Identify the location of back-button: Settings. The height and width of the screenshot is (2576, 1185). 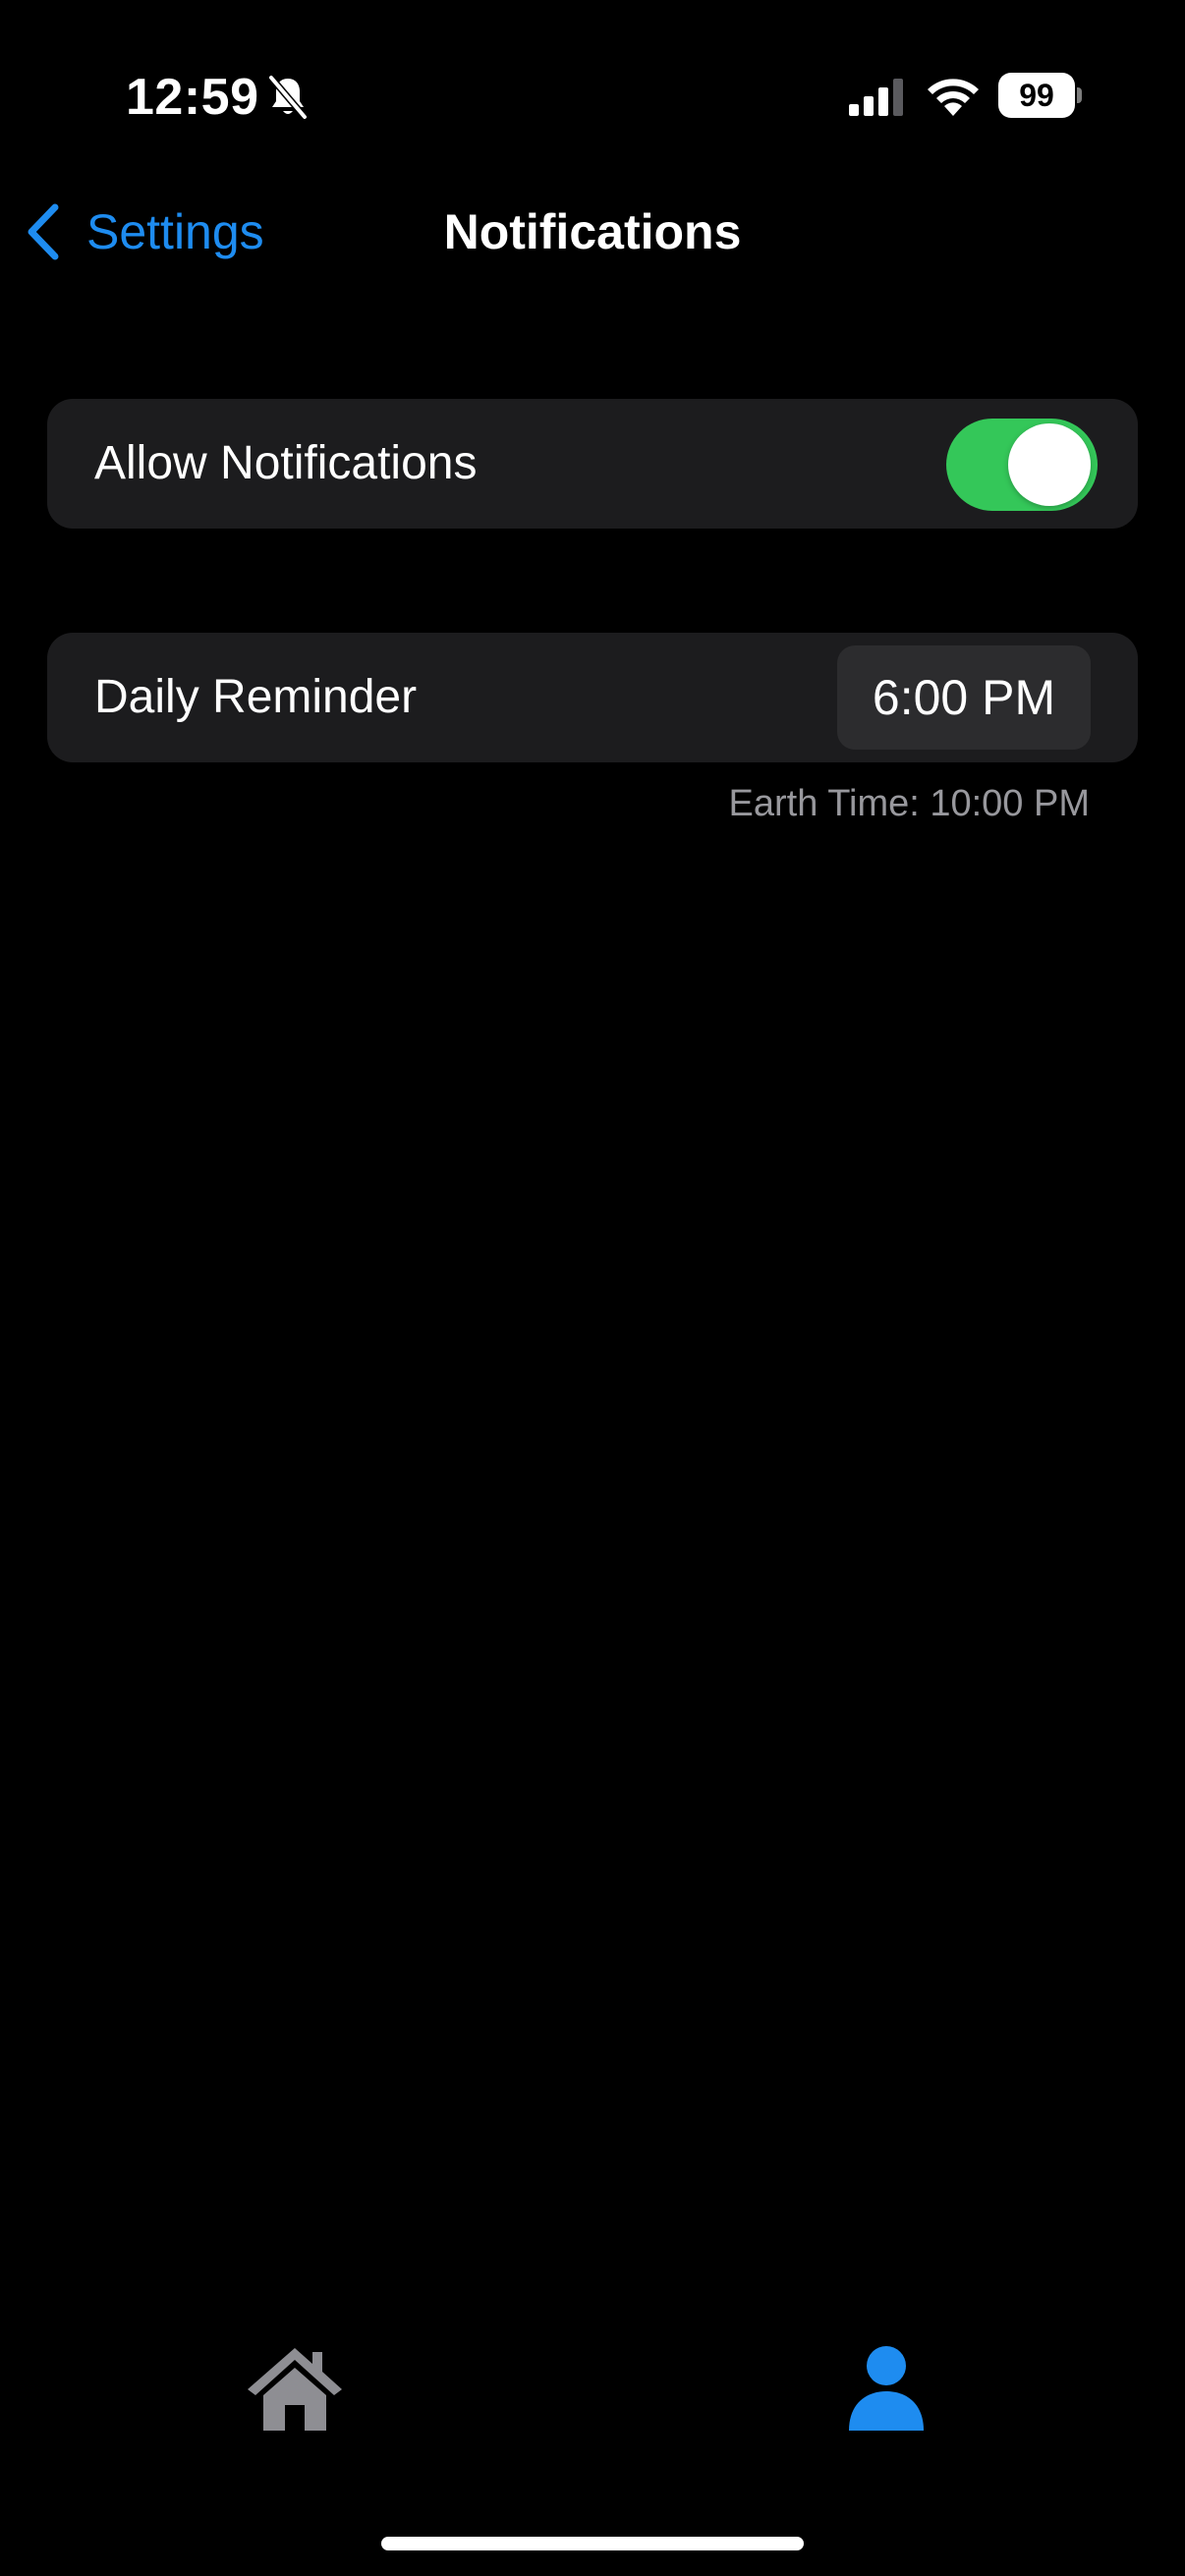
(143, 231).